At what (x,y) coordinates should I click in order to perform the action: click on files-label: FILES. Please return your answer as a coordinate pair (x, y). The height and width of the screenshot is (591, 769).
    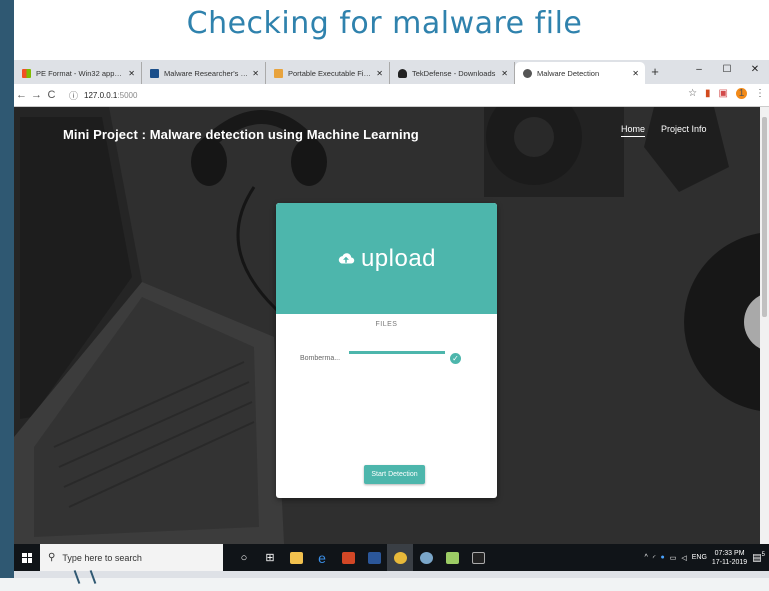
    Looking at the image, I should click on (386, 324).